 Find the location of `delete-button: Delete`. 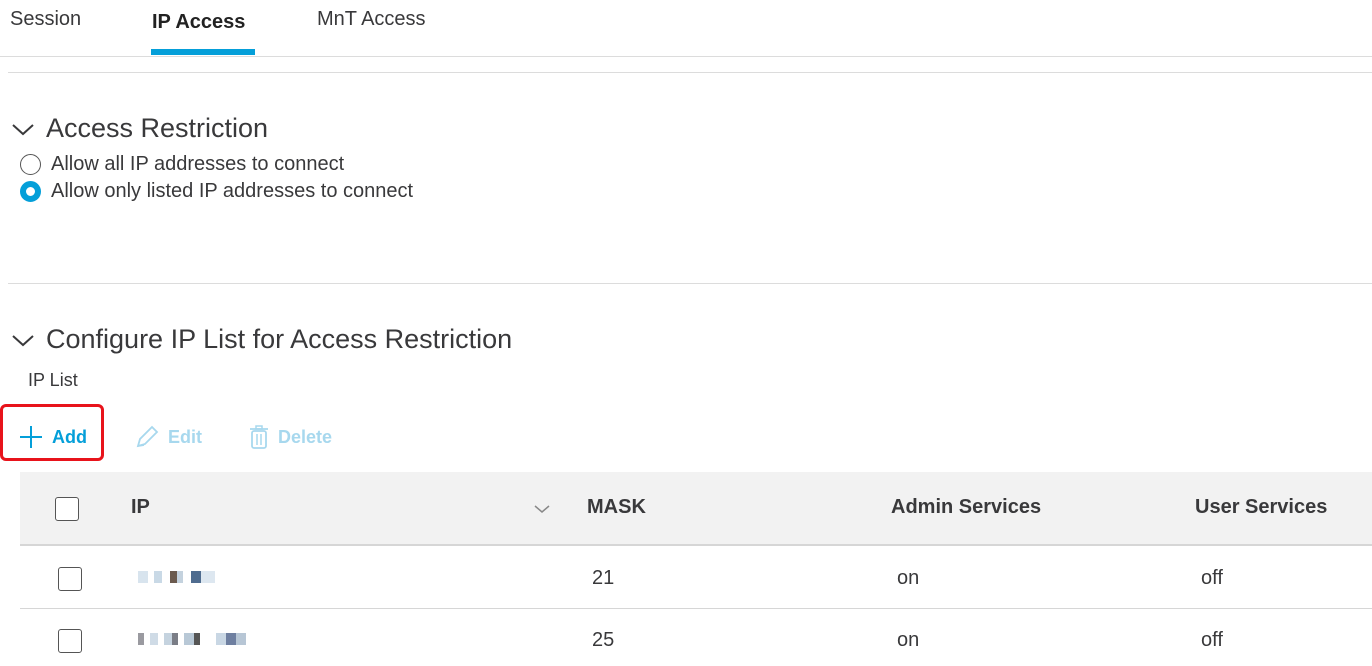

delete-button: Delete is located at coordinates (290, 437).